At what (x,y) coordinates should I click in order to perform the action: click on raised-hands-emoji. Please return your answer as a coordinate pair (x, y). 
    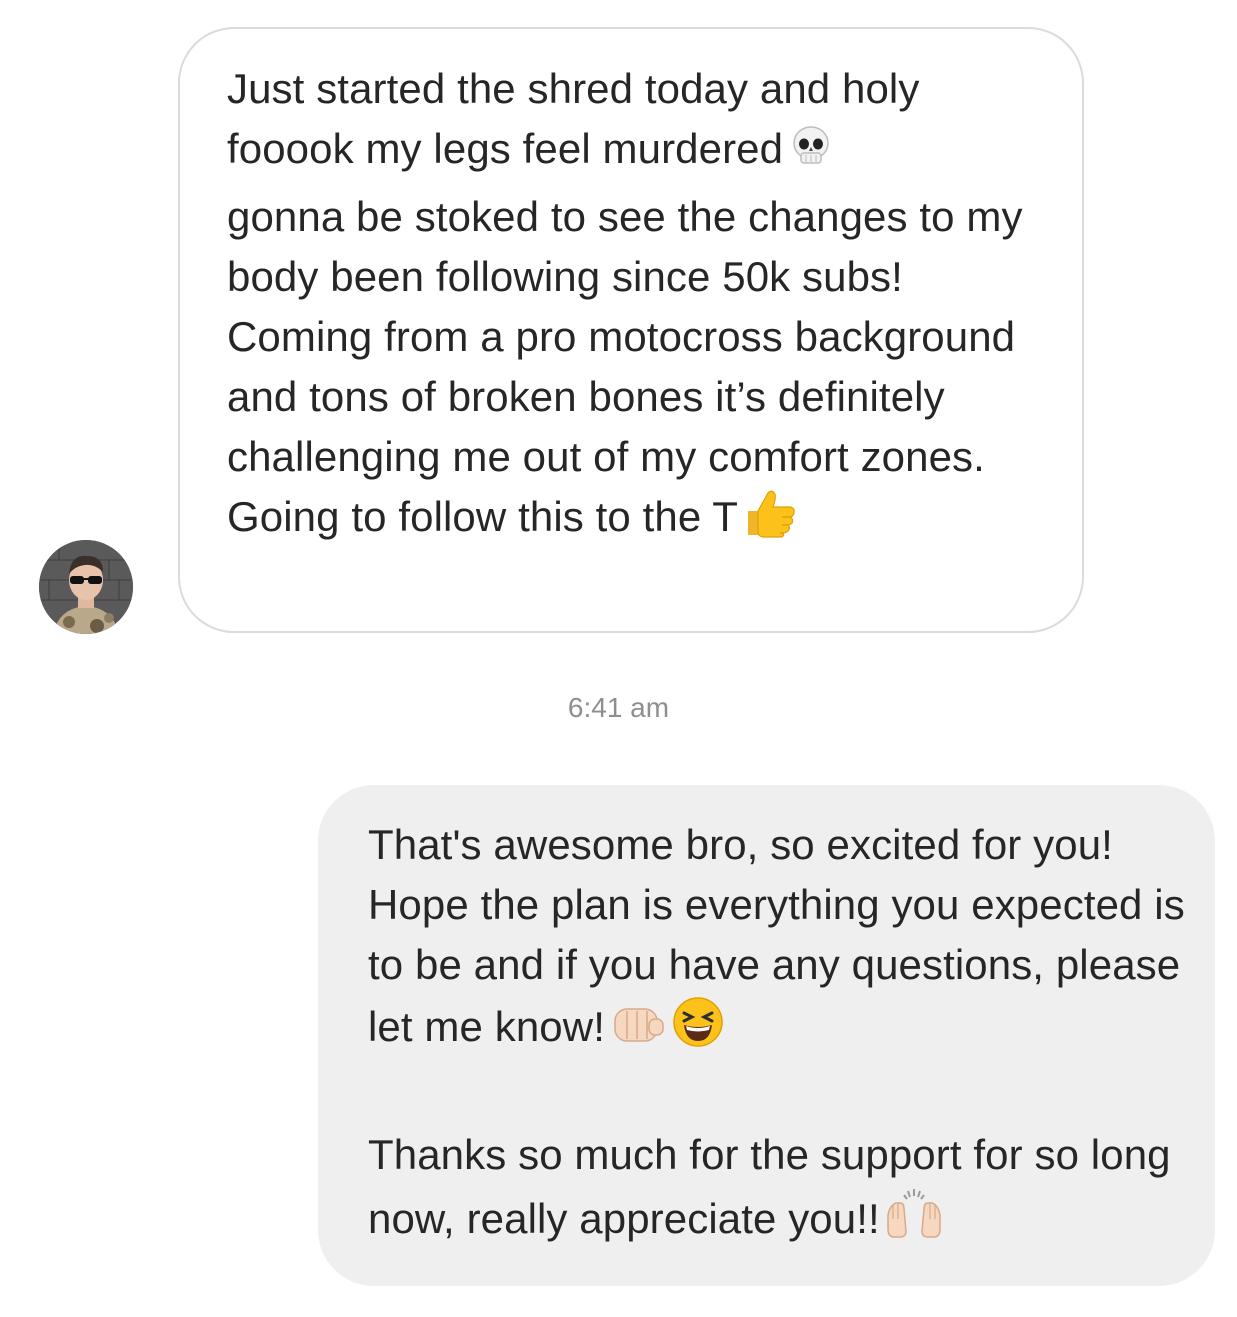
    Looking at the image, I should click on (914, 1221).